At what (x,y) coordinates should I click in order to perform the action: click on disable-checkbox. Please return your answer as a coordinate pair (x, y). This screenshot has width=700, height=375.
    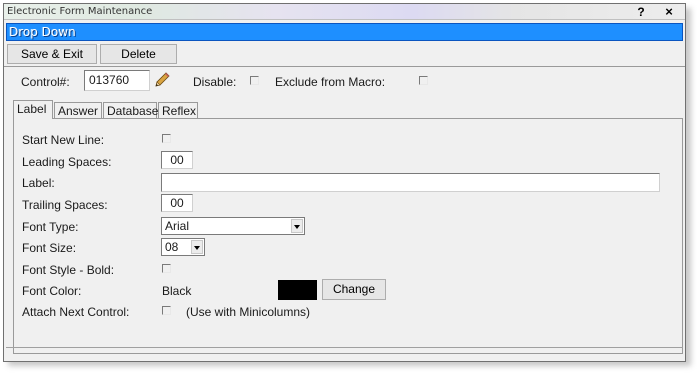
    Looking at the image, I should click on (254, 80).